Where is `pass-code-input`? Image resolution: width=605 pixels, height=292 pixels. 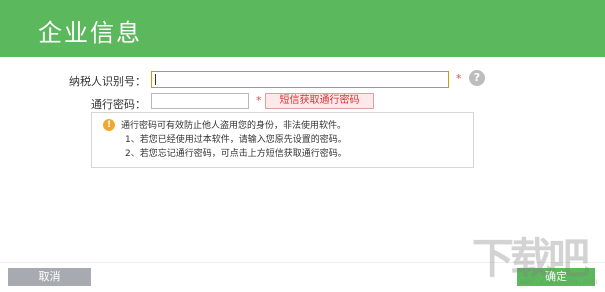
pass-code-input is located at coordinates (200, 101).